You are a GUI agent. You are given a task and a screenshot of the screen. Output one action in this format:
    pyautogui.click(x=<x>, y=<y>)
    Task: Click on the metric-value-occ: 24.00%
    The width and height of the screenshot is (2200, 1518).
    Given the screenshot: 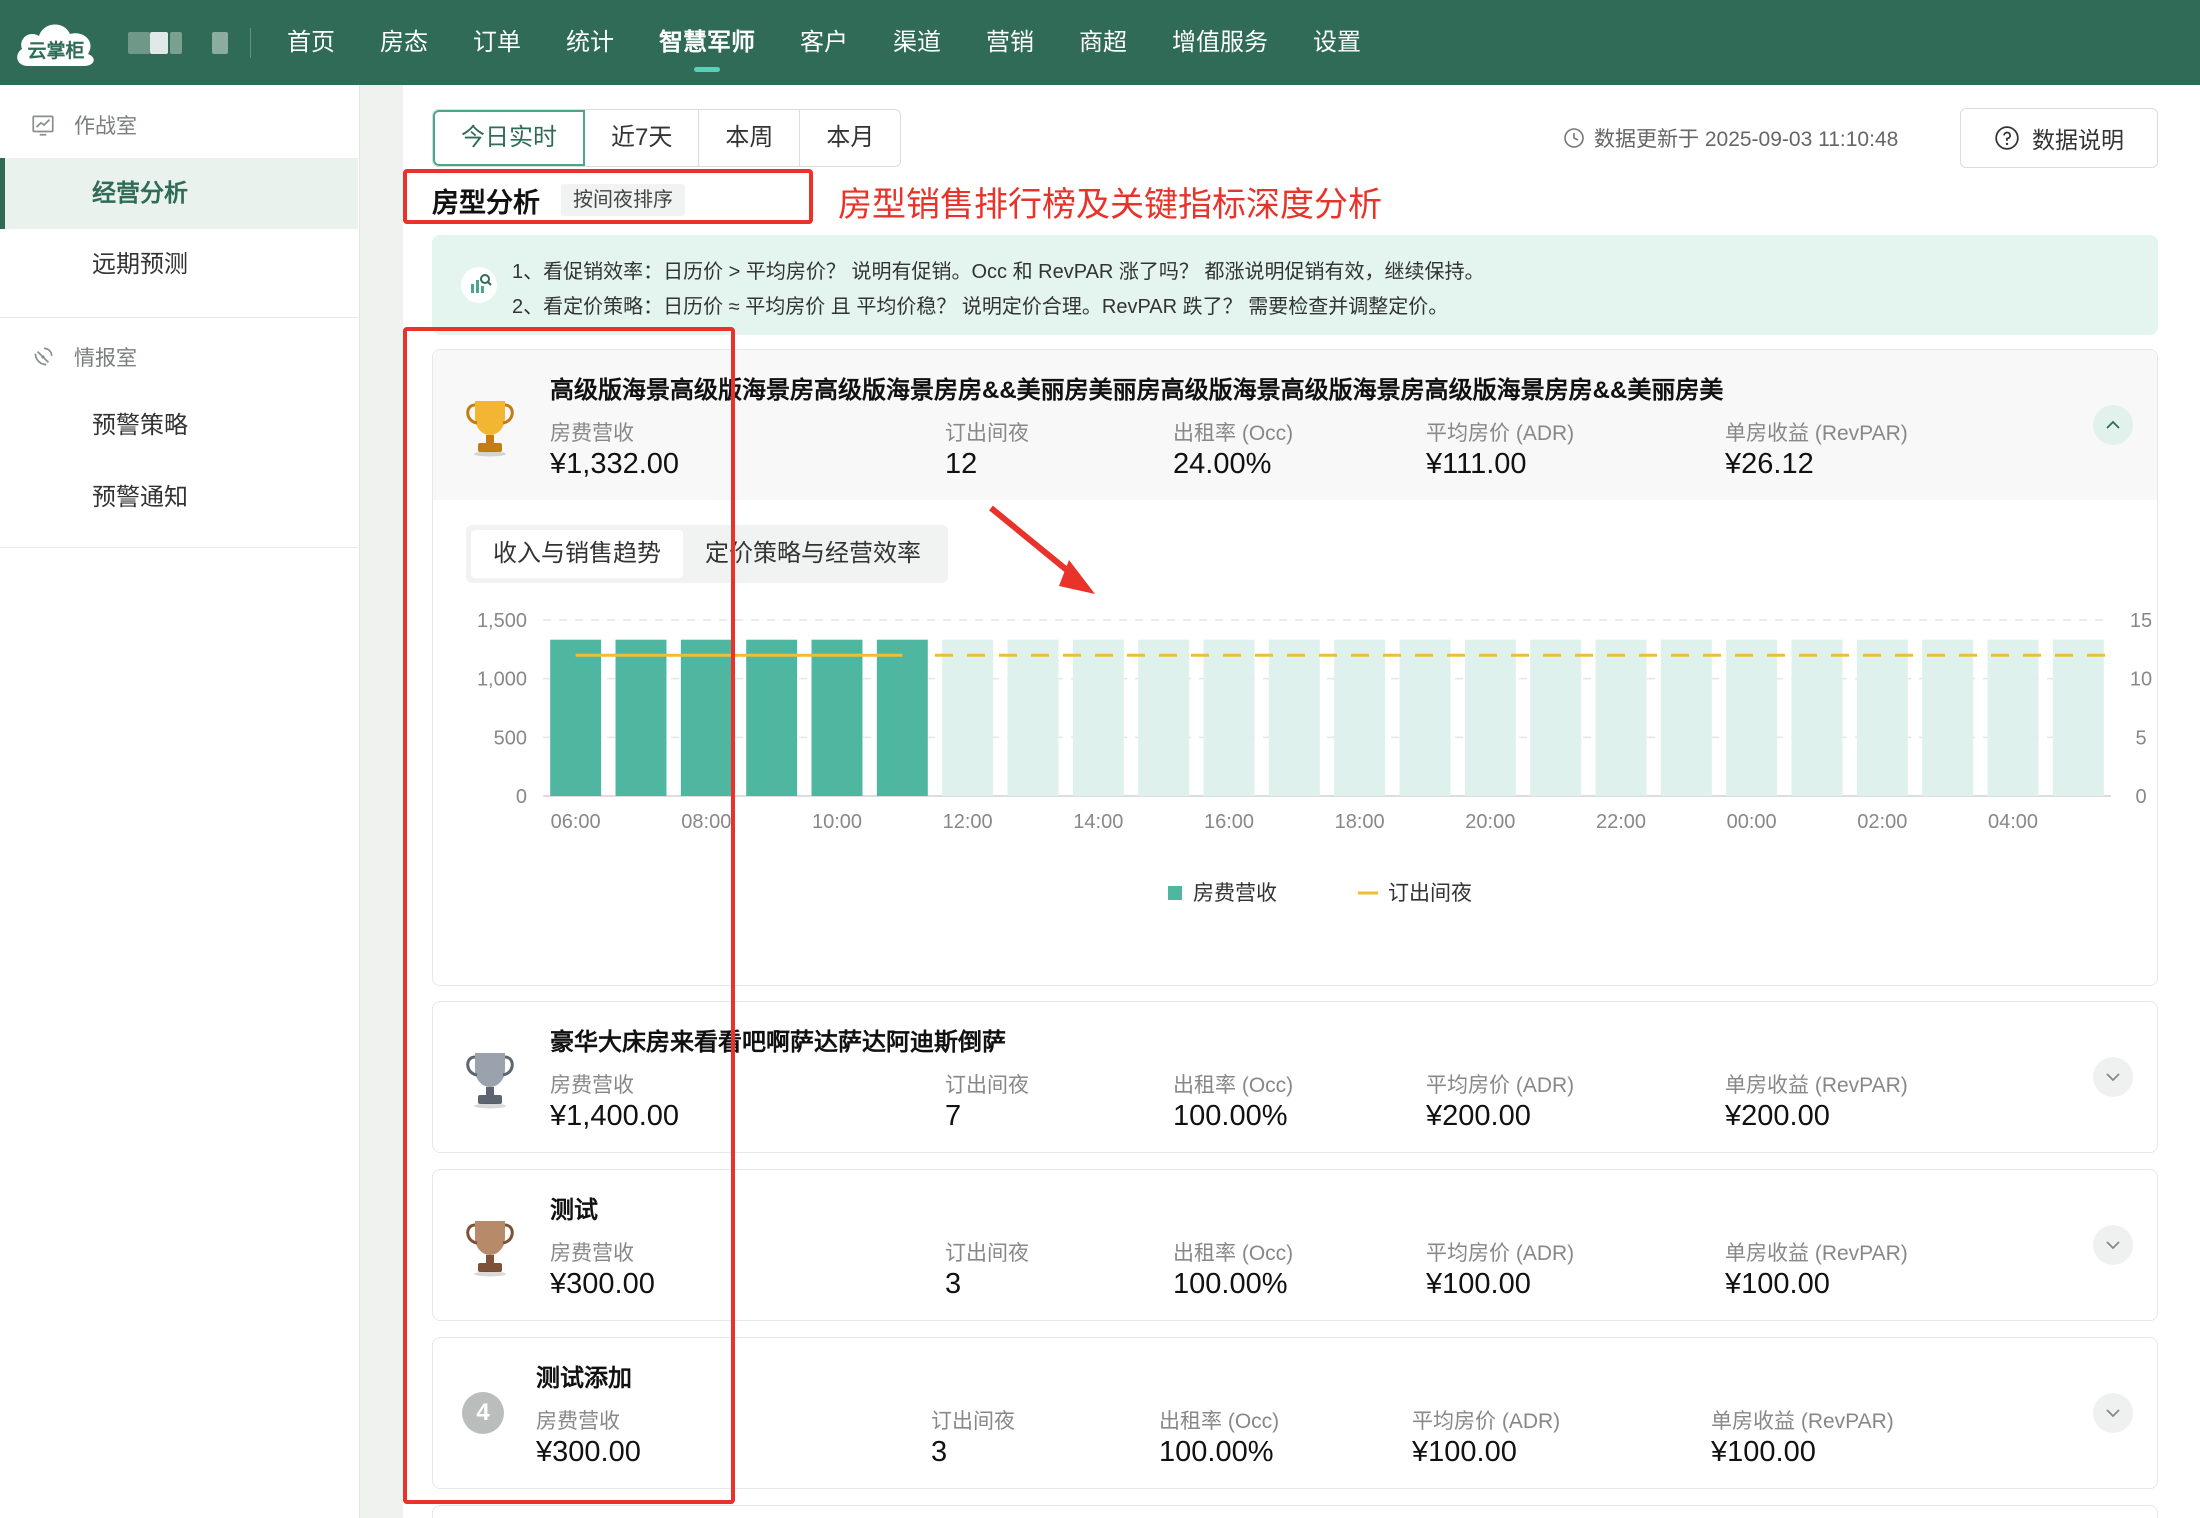 What is the action you would take?
    pyautogui.click(x=1222, y=464)
    